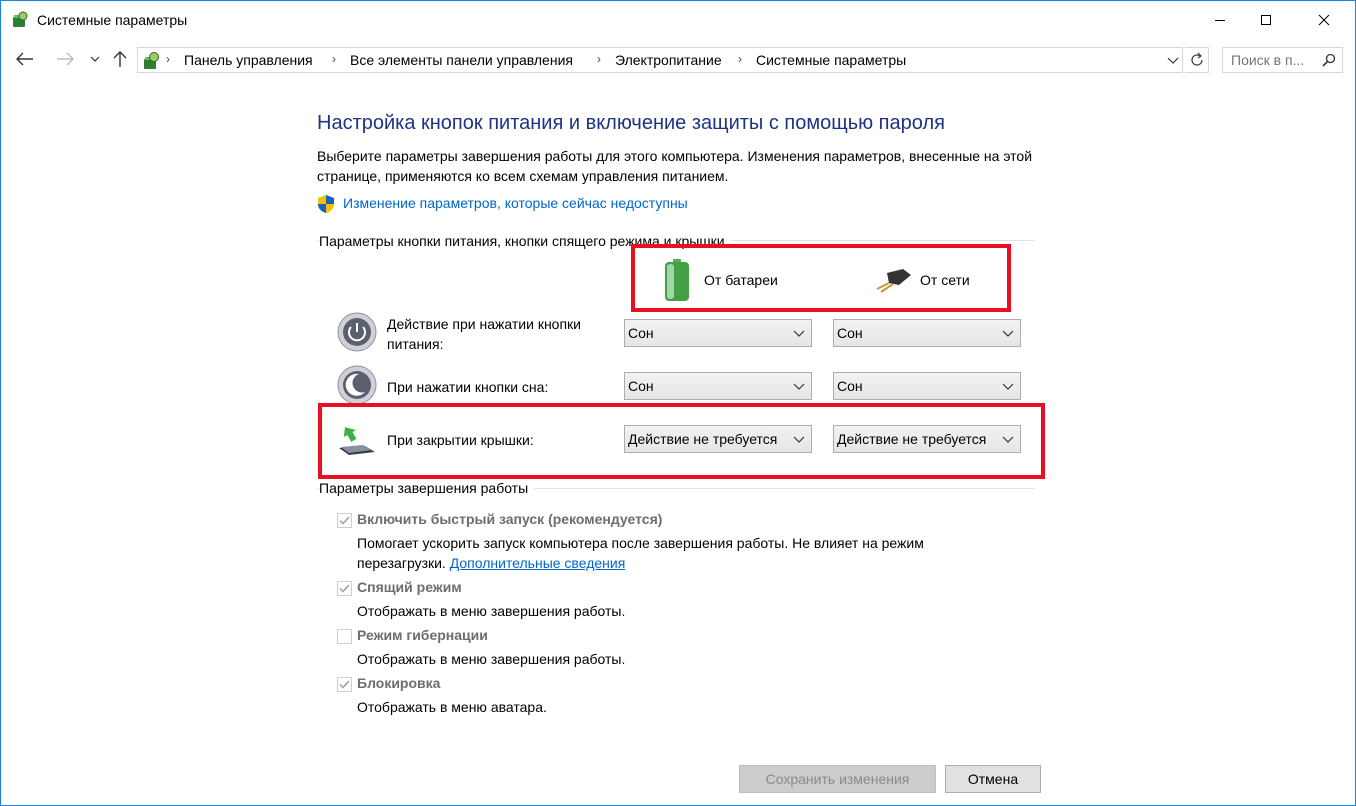  Describe the element at coordinates (401, 563) in the screenshot. I see `fast-startup-description-tail: перезагрузки.` at that location.